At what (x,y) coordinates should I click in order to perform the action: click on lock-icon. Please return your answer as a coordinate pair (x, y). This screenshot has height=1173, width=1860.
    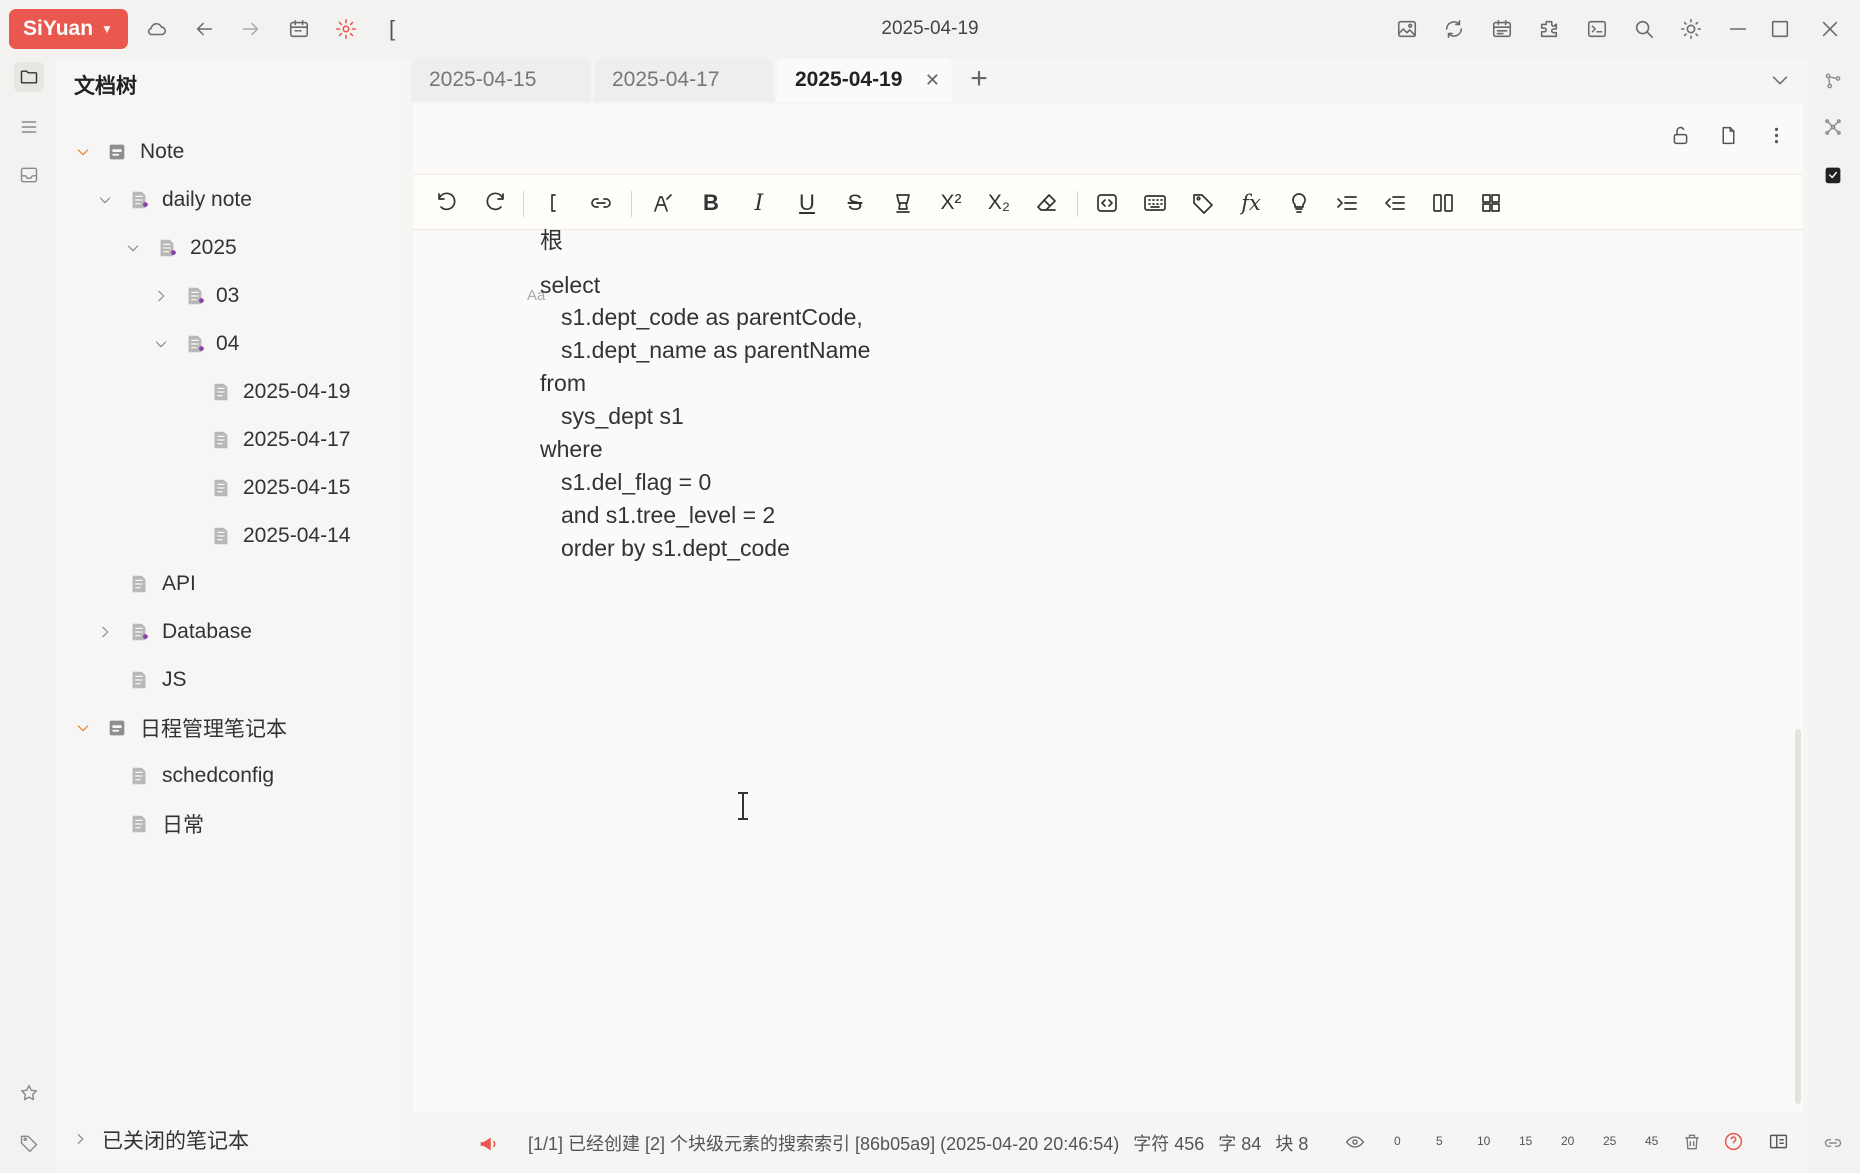
    Looking at the image, I should click on (1680, 135).